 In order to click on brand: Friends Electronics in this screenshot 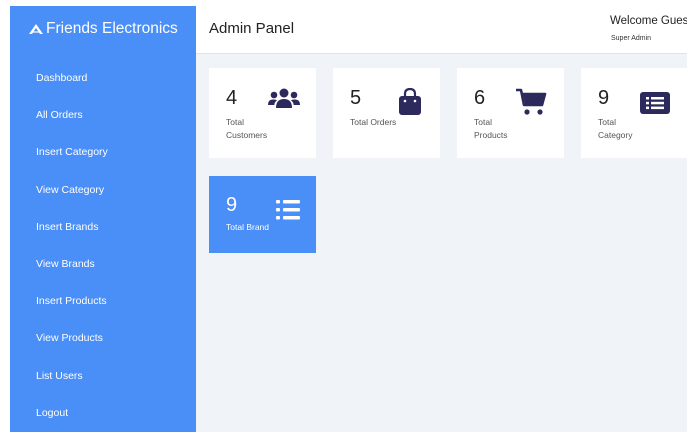, I will do `click(103, 29)`.